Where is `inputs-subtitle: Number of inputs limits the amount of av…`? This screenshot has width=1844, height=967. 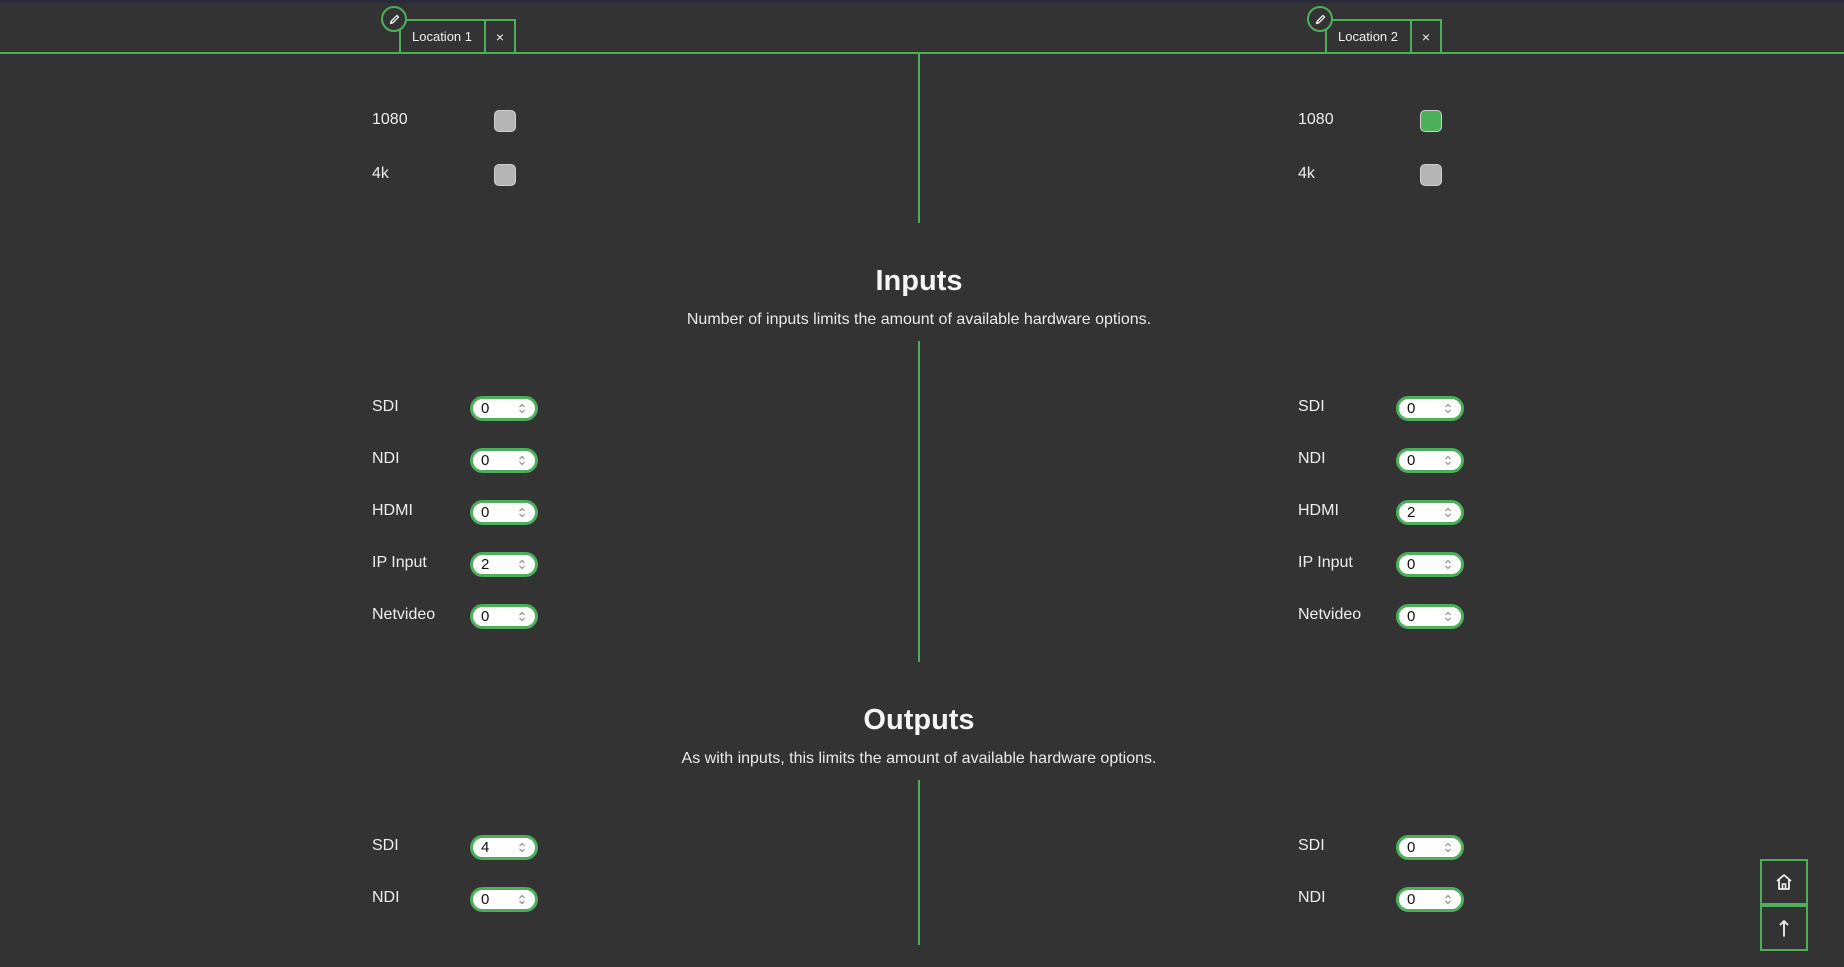
inputs-subtitle: Number of inputs limits the amount of av… is located at coordinates (919, 319).